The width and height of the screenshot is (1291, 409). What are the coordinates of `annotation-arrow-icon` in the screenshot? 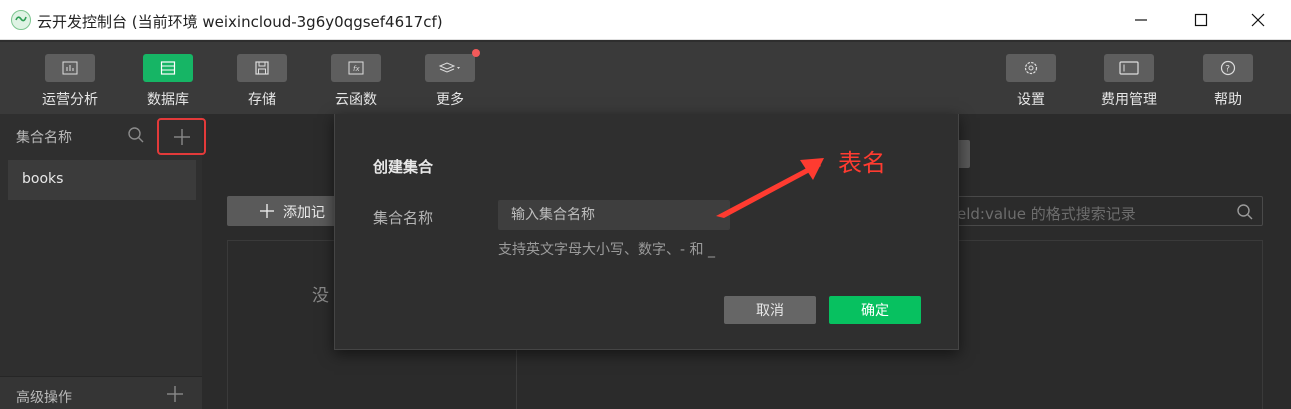 It's located at (770, 188).